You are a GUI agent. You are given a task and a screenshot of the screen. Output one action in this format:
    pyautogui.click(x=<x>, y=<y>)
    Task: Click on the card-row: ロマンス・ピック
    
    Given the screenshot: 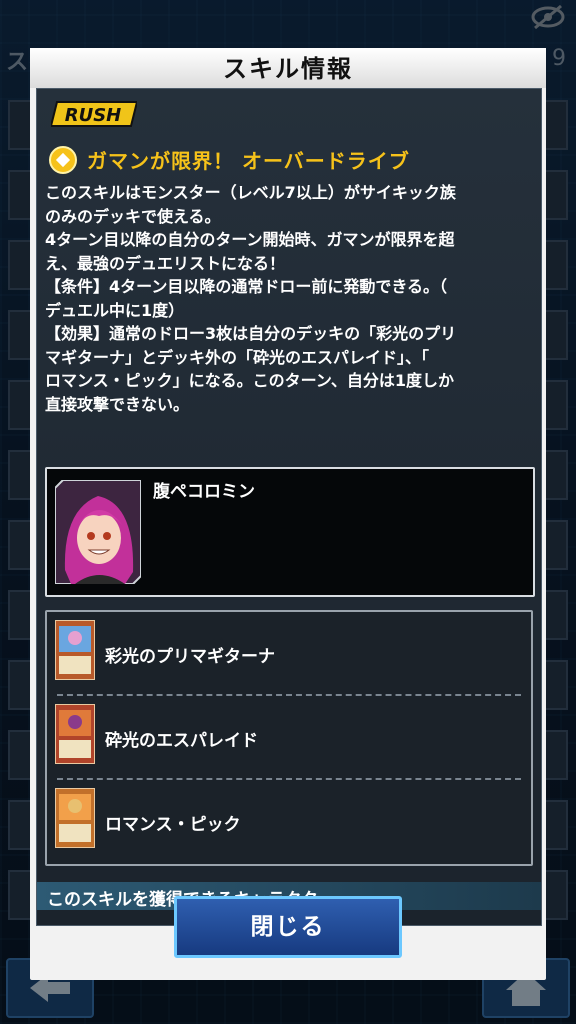 What is the action you would take?
    pyautogui.click(x=289, y=822)
    